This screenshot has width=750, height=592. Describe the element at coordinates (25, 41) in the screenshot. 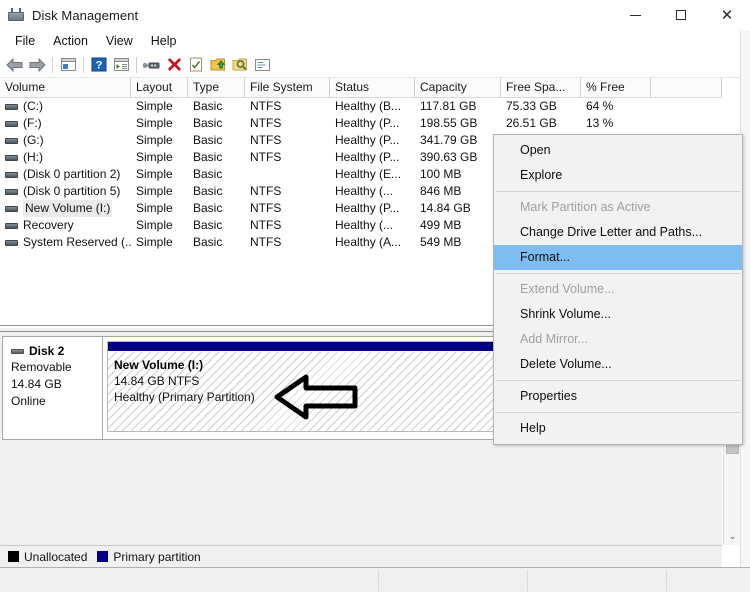

I see `menu-file: File` at that location.